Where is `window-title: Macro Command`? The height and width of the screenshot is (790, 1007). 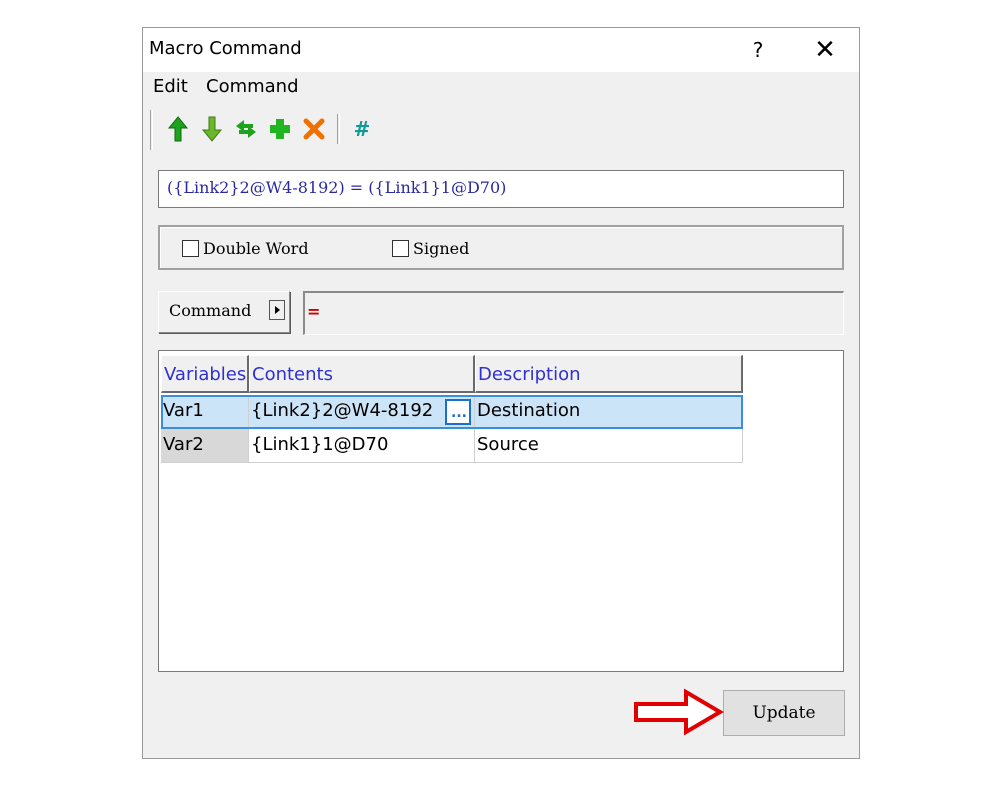
window-title: Macro Command is located at coordinates (225, 48).